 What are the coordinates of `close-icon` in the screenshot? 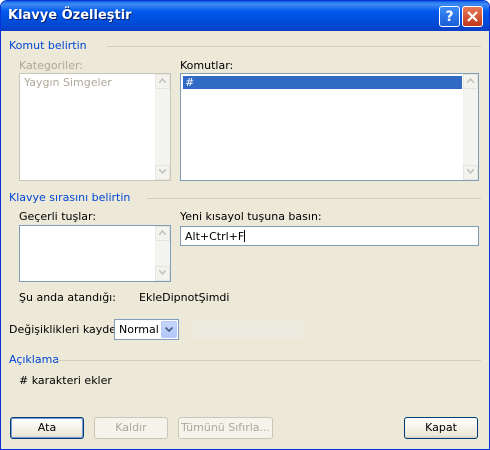 It's located at (472, 16).